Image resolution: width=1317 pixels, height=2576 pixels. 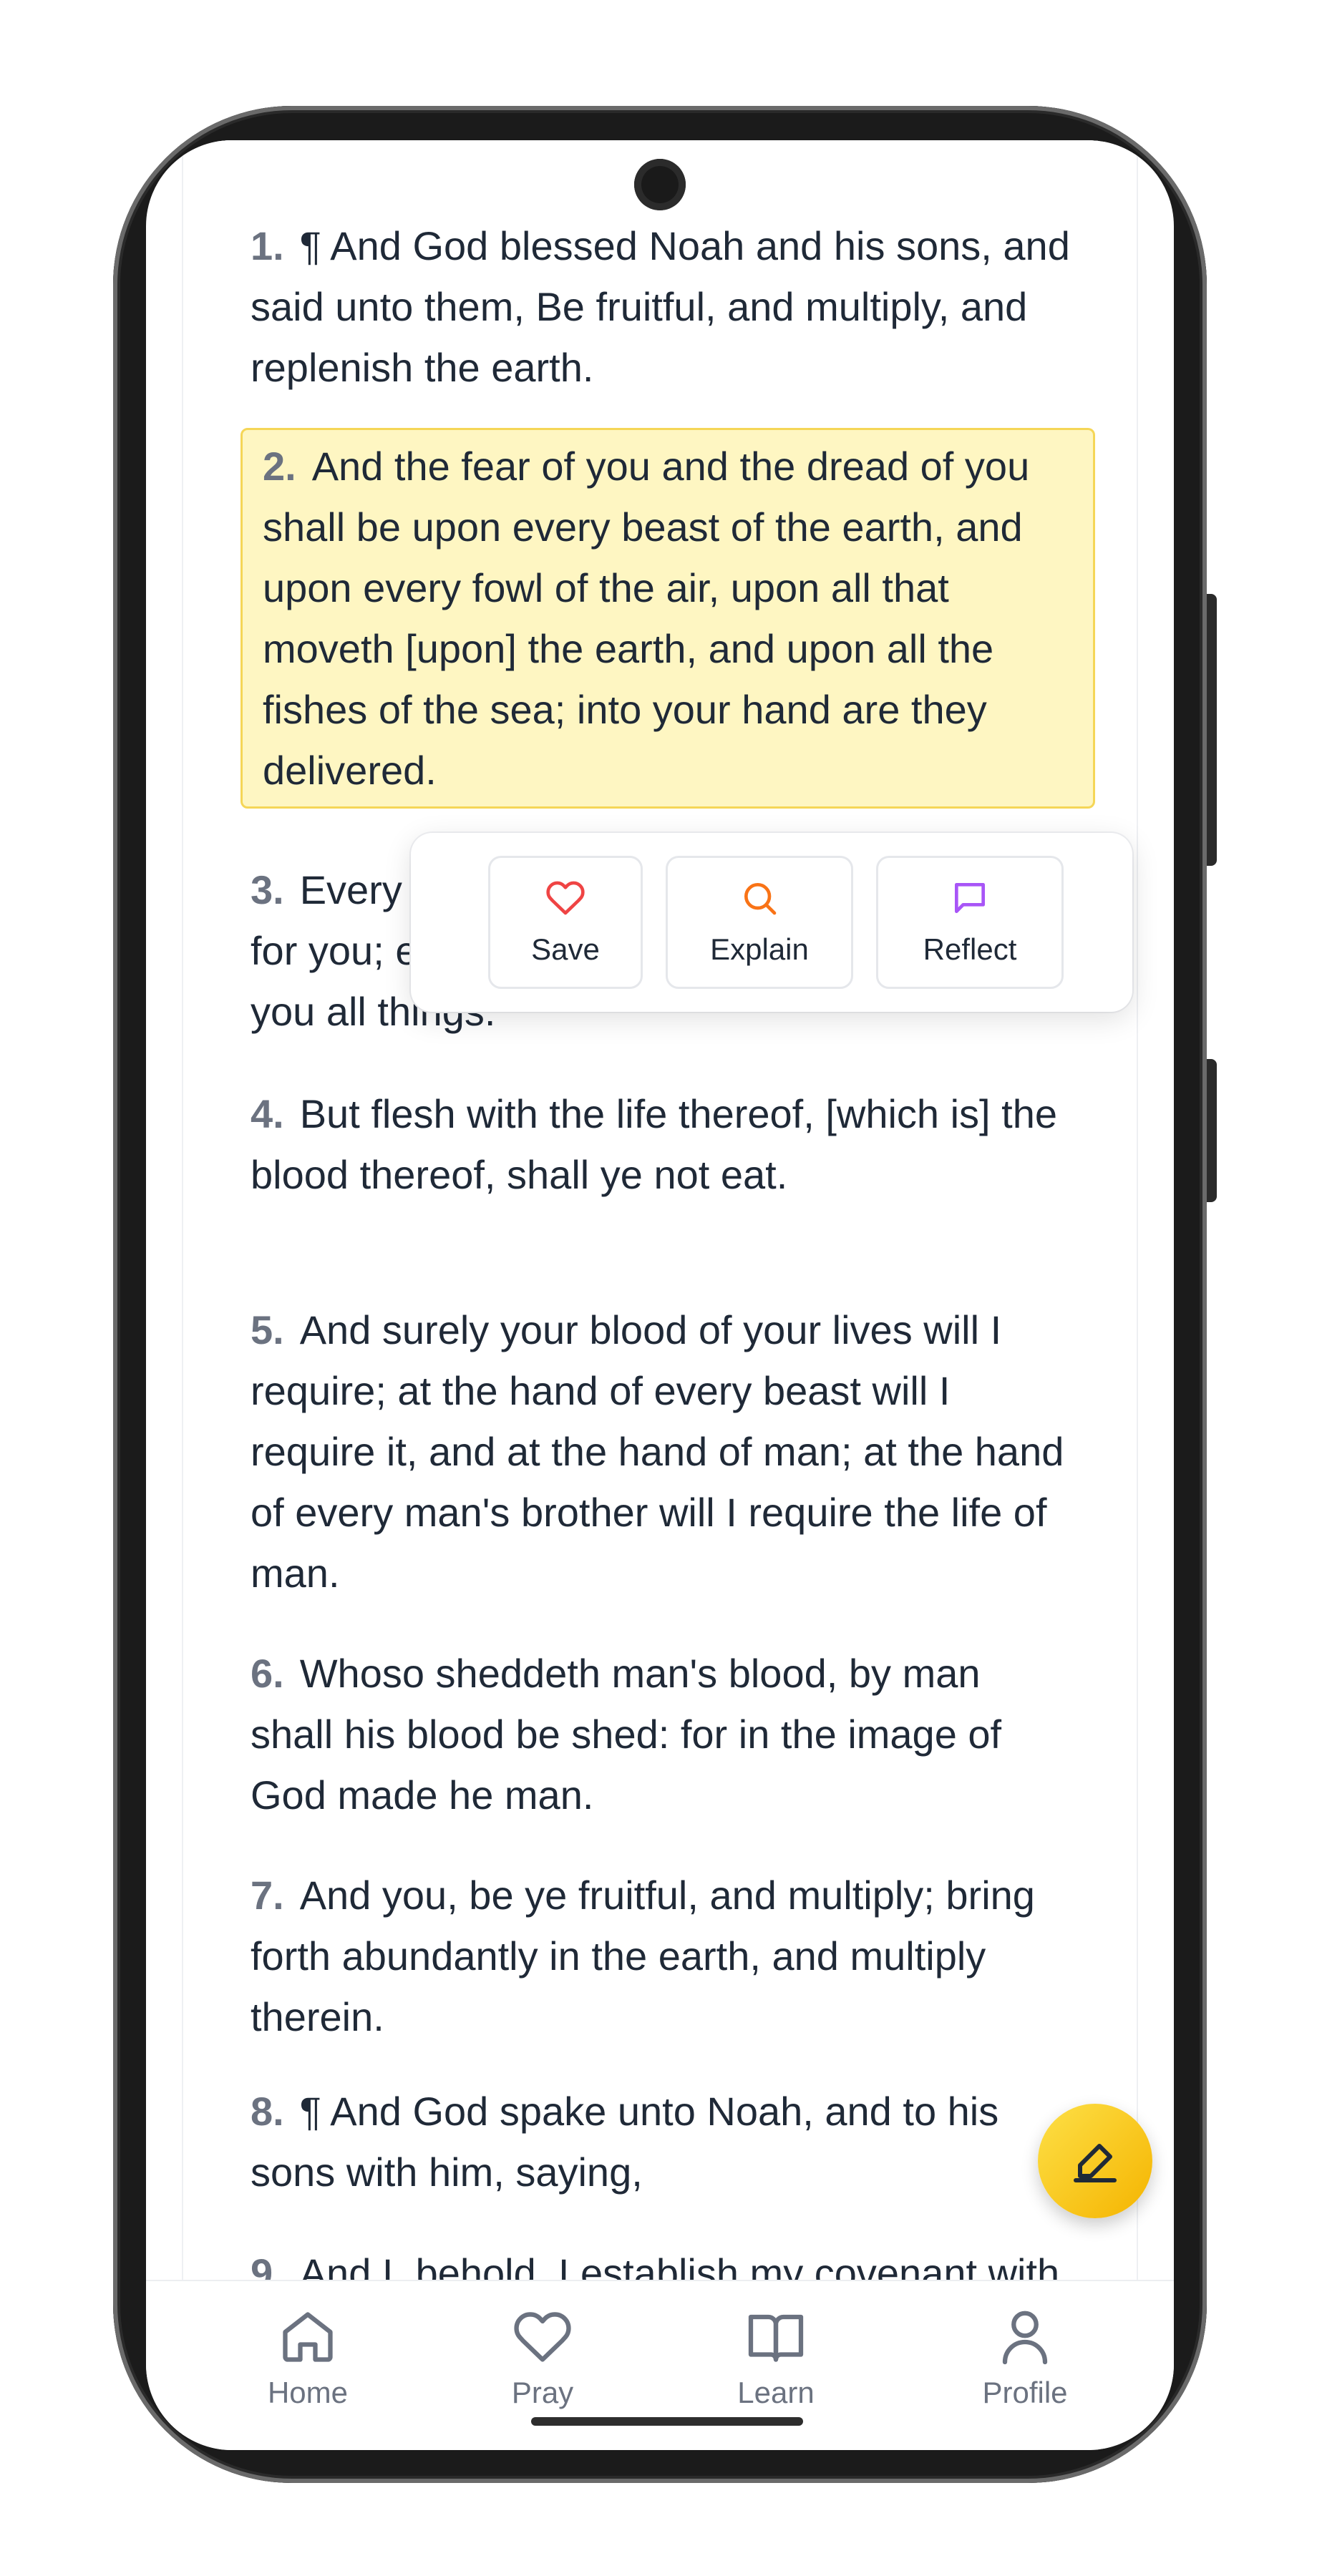 What do you see at coordinates (1025, 2338) in the screenshot?
I see `user-icon` at bounding box center [1025, 2338].